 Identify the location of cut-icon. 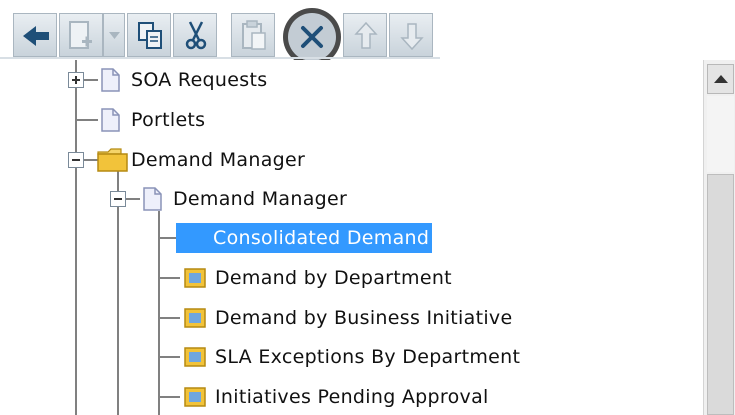
(196, 35).